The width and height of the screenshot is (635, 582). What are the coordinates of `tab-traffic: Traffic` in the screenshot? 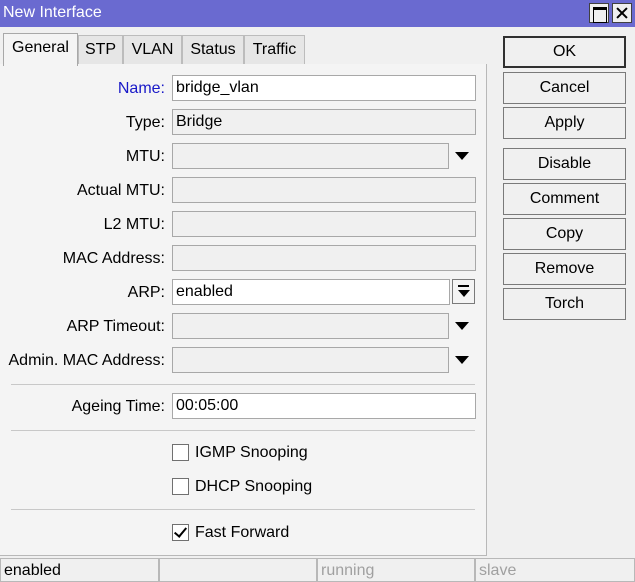 It's located at (274, 50).